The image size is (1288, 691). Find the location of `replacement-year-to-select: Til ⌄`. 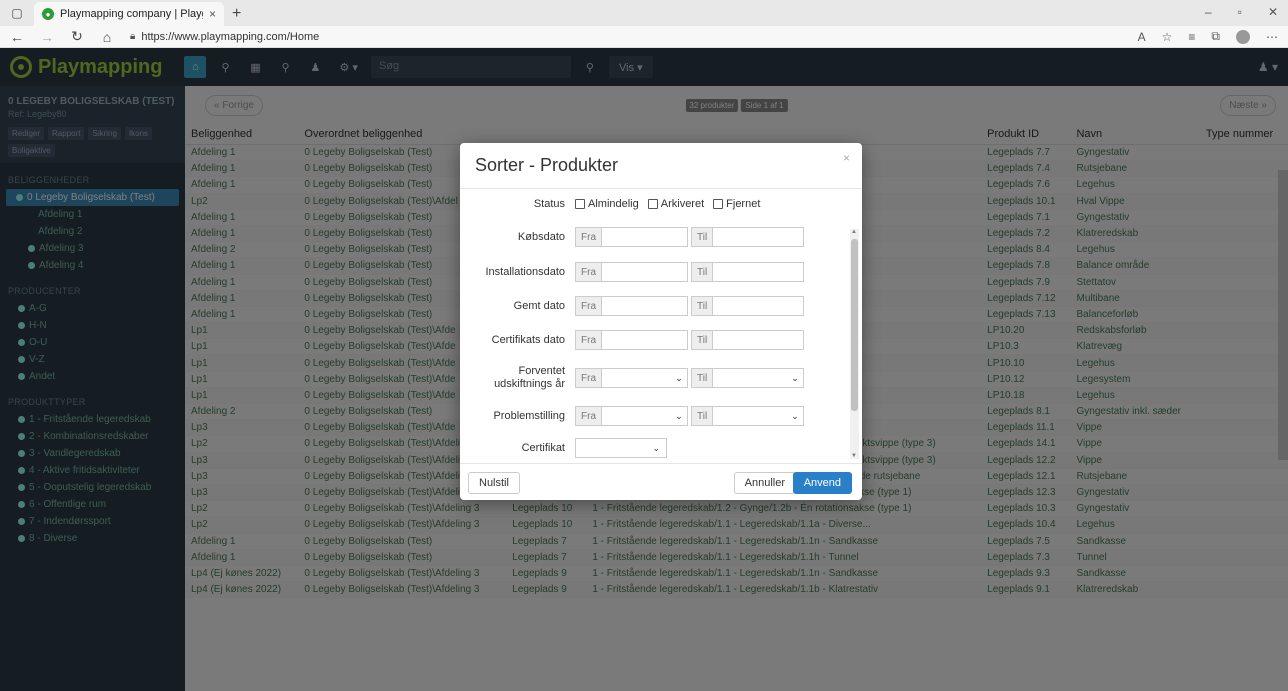

replacement-year-to-select: Til ⌄ is located at coordinates (747, 378).